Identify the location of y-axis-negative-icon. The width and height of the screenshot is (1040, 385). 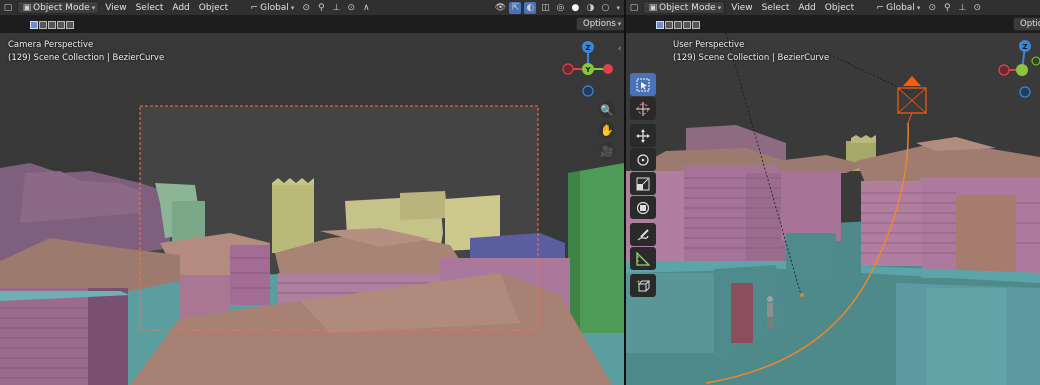
(1035, 61).